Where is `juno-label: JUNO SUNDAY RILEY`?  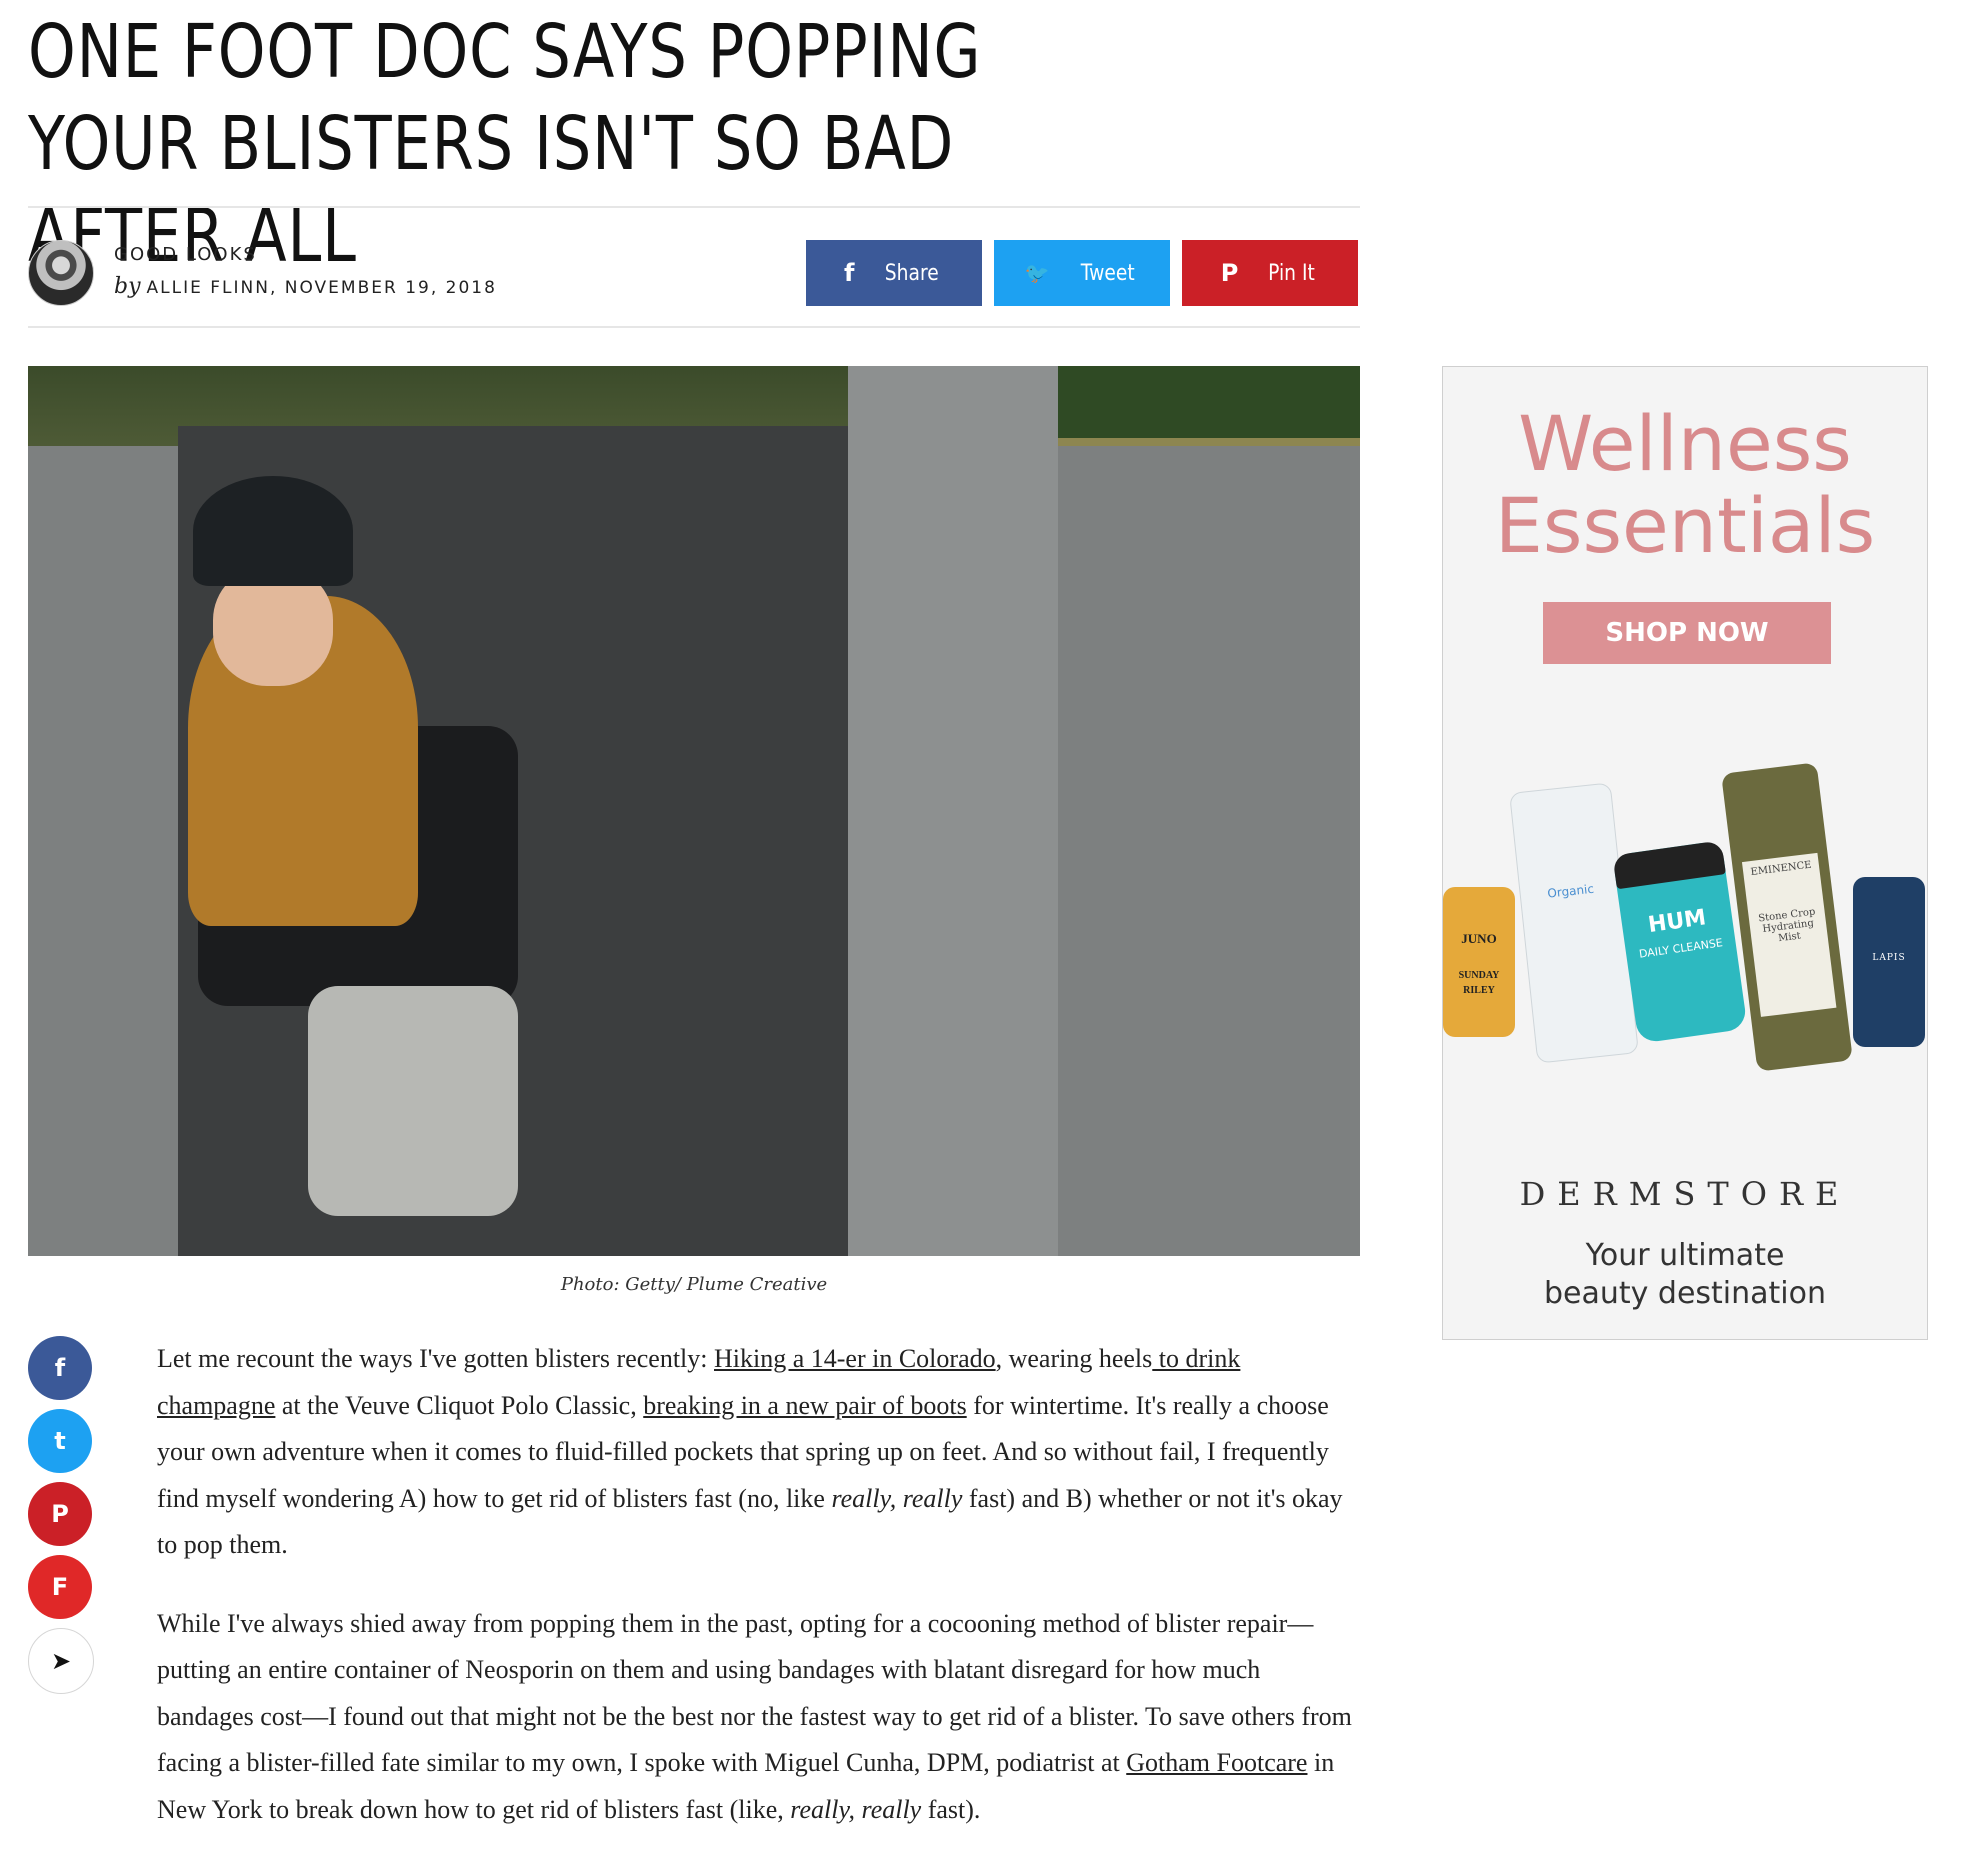 juno-label: JUNO SUNDAY RILEY is located at coordinates (1479, 964).